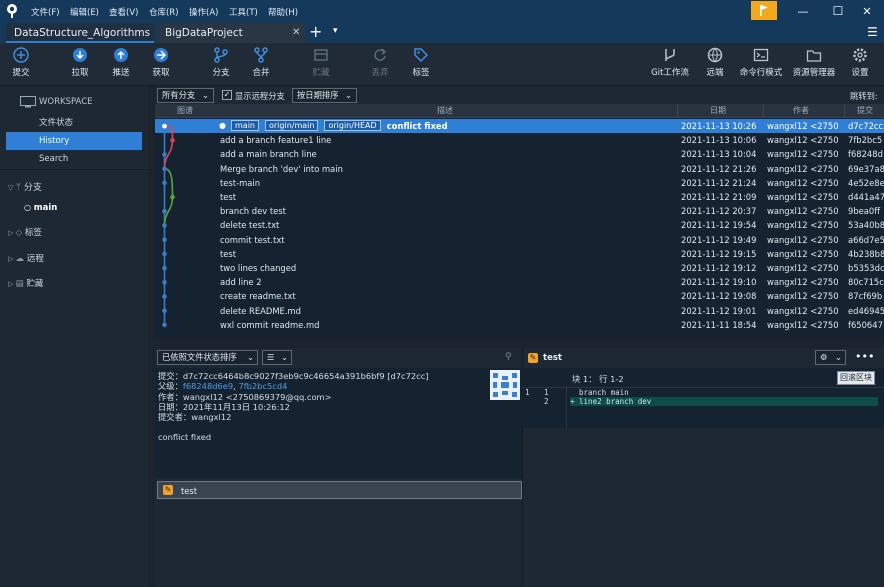 This screenshot has width=884, height=587. Describe the element at coordinates (208, 386) in the screenshot. I see `parent-link-a: f68248d6e9` at that location.